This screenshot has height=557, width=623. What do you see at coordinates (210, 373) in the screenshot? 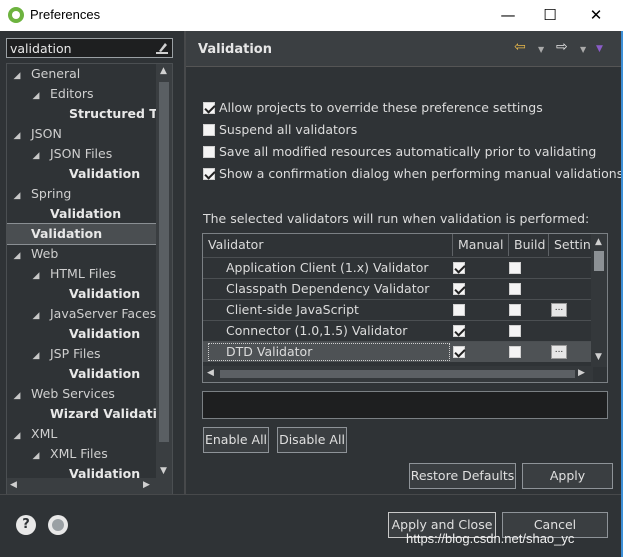
I see `table-scroll-left-icon: ◀` at bounding box center [210, 373].